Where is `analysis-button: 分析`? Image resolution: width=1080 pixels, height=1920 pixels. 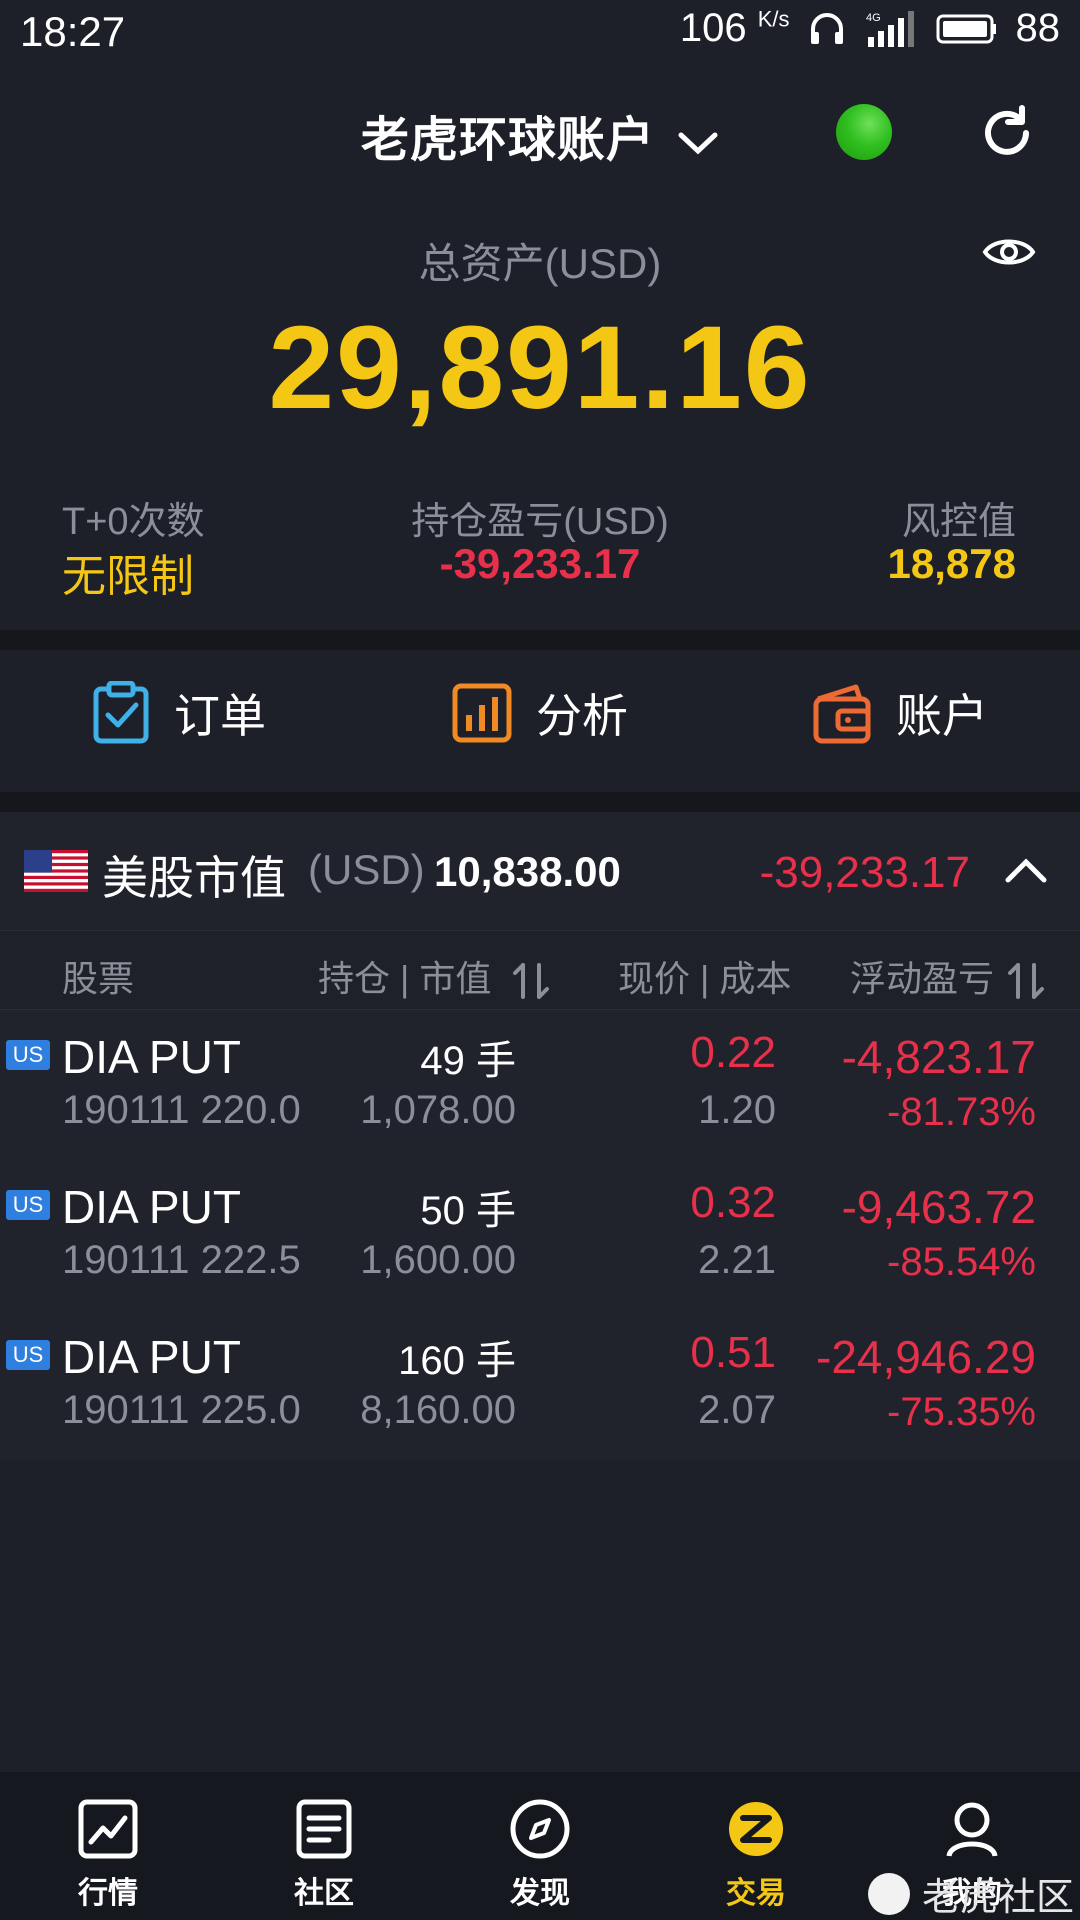
analysis-button: 分析 is located at coordinates (540, 713).